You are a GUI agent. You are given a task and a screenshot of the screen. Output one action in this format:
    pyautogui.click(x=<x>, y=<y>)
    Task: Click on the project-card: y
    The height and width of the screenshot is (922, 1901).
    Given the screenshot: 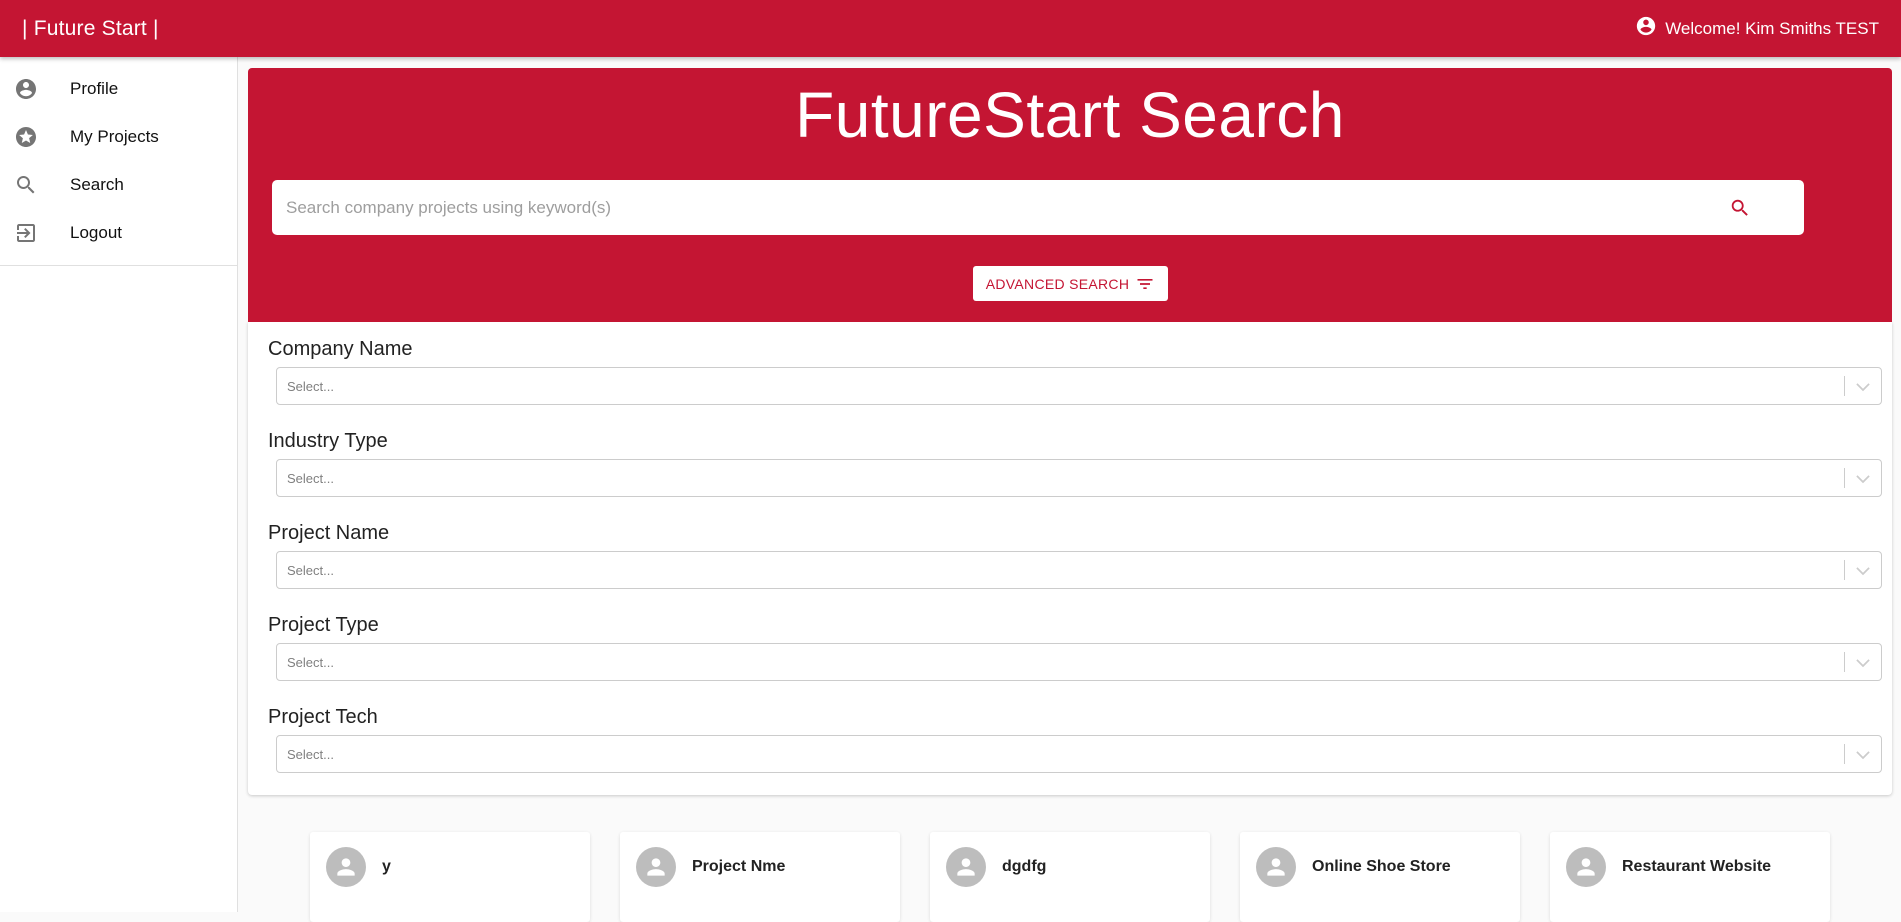 What is the action you would take?
    pyautogui.click(x=450, y=877)
    